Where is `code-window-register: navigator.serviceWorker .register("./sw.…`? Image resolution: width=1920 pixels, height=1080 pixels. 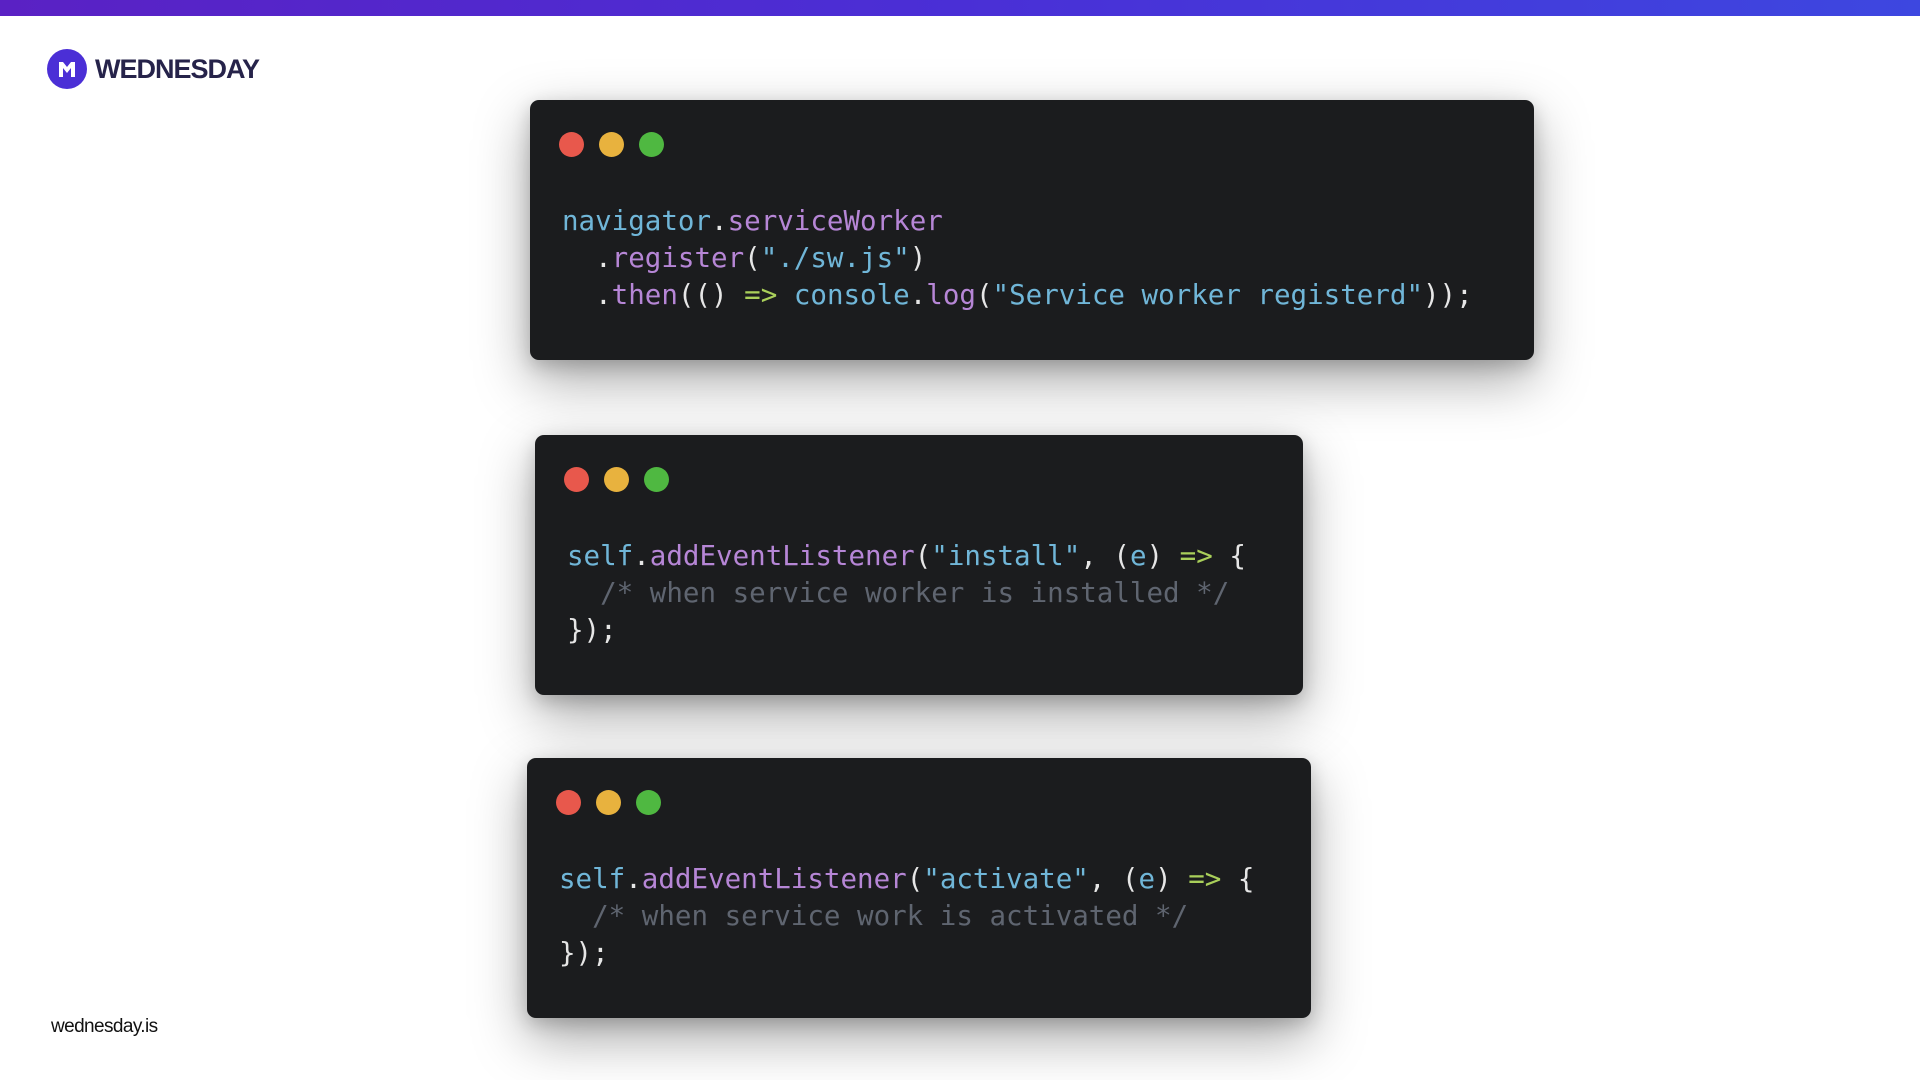 code-window-register: navigator.serviceWorker .register("./sw.… is located at coordinates (1032, 230).